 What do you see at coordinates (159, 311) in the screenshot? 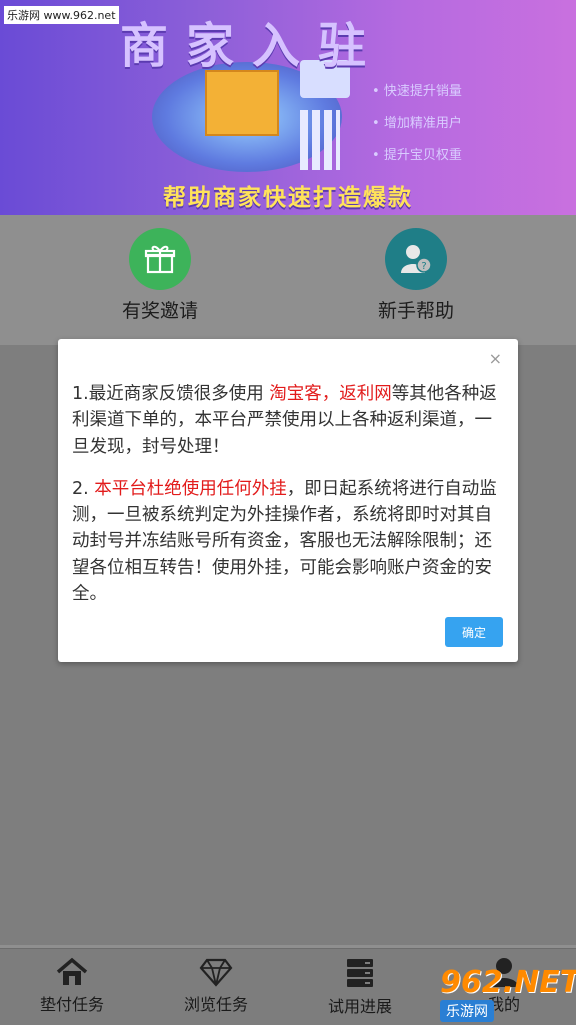
I see `invite-reward-label: 有奖邀请` at bounding box center [159, 311].